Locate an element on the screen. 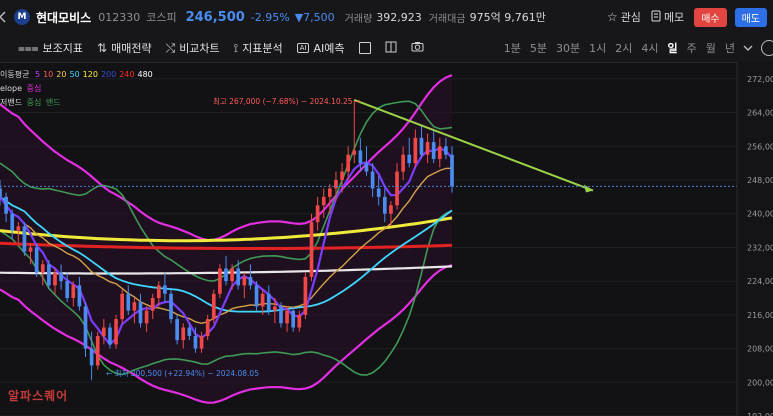 The height and width of the screenshot is (416, 773). analysis-chart-icon: ⟟ is located at coordinates (236, 47).